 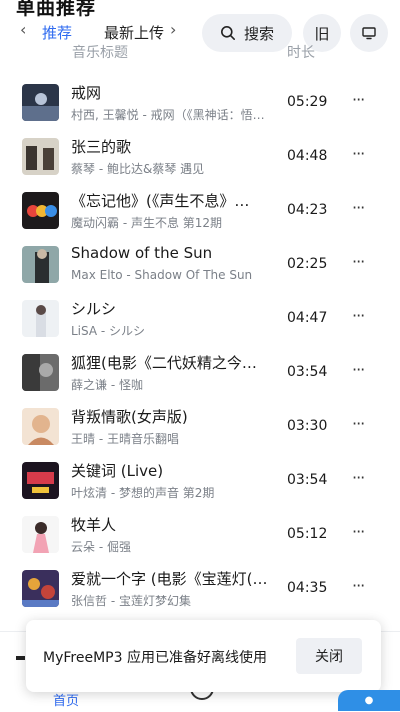 I want to click on song-artist-album: 张信哲 - 宝莲灯梦幻集, so click(x=131, y=601).